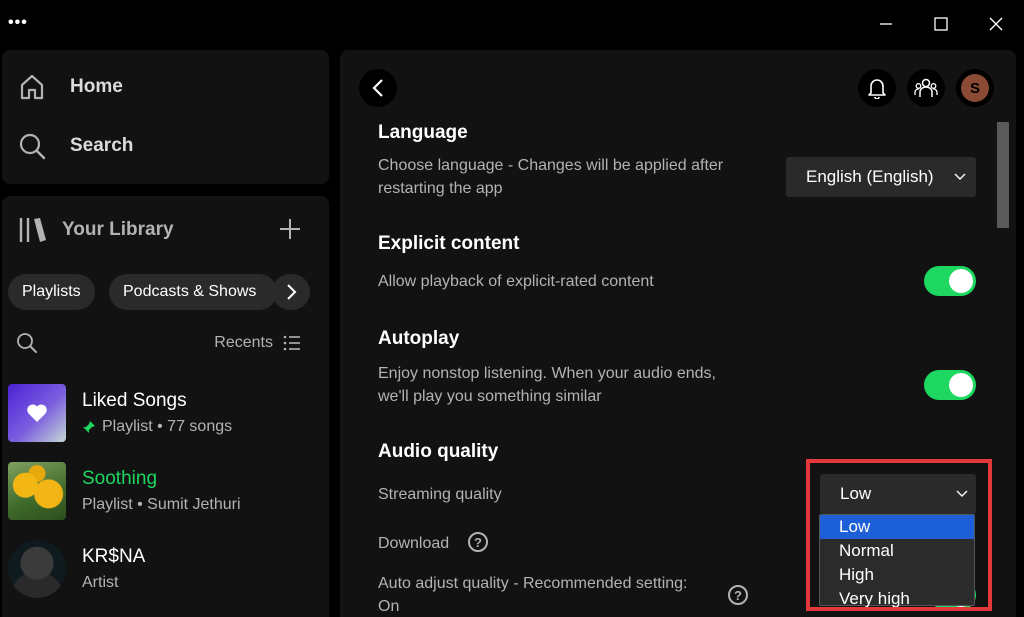 This screenshot has height=617, width=1024. What do you see at coordinates (897, 527) in the screenshot?
I see `dropdown-option-low: Low` at bounding box center [897, 527].